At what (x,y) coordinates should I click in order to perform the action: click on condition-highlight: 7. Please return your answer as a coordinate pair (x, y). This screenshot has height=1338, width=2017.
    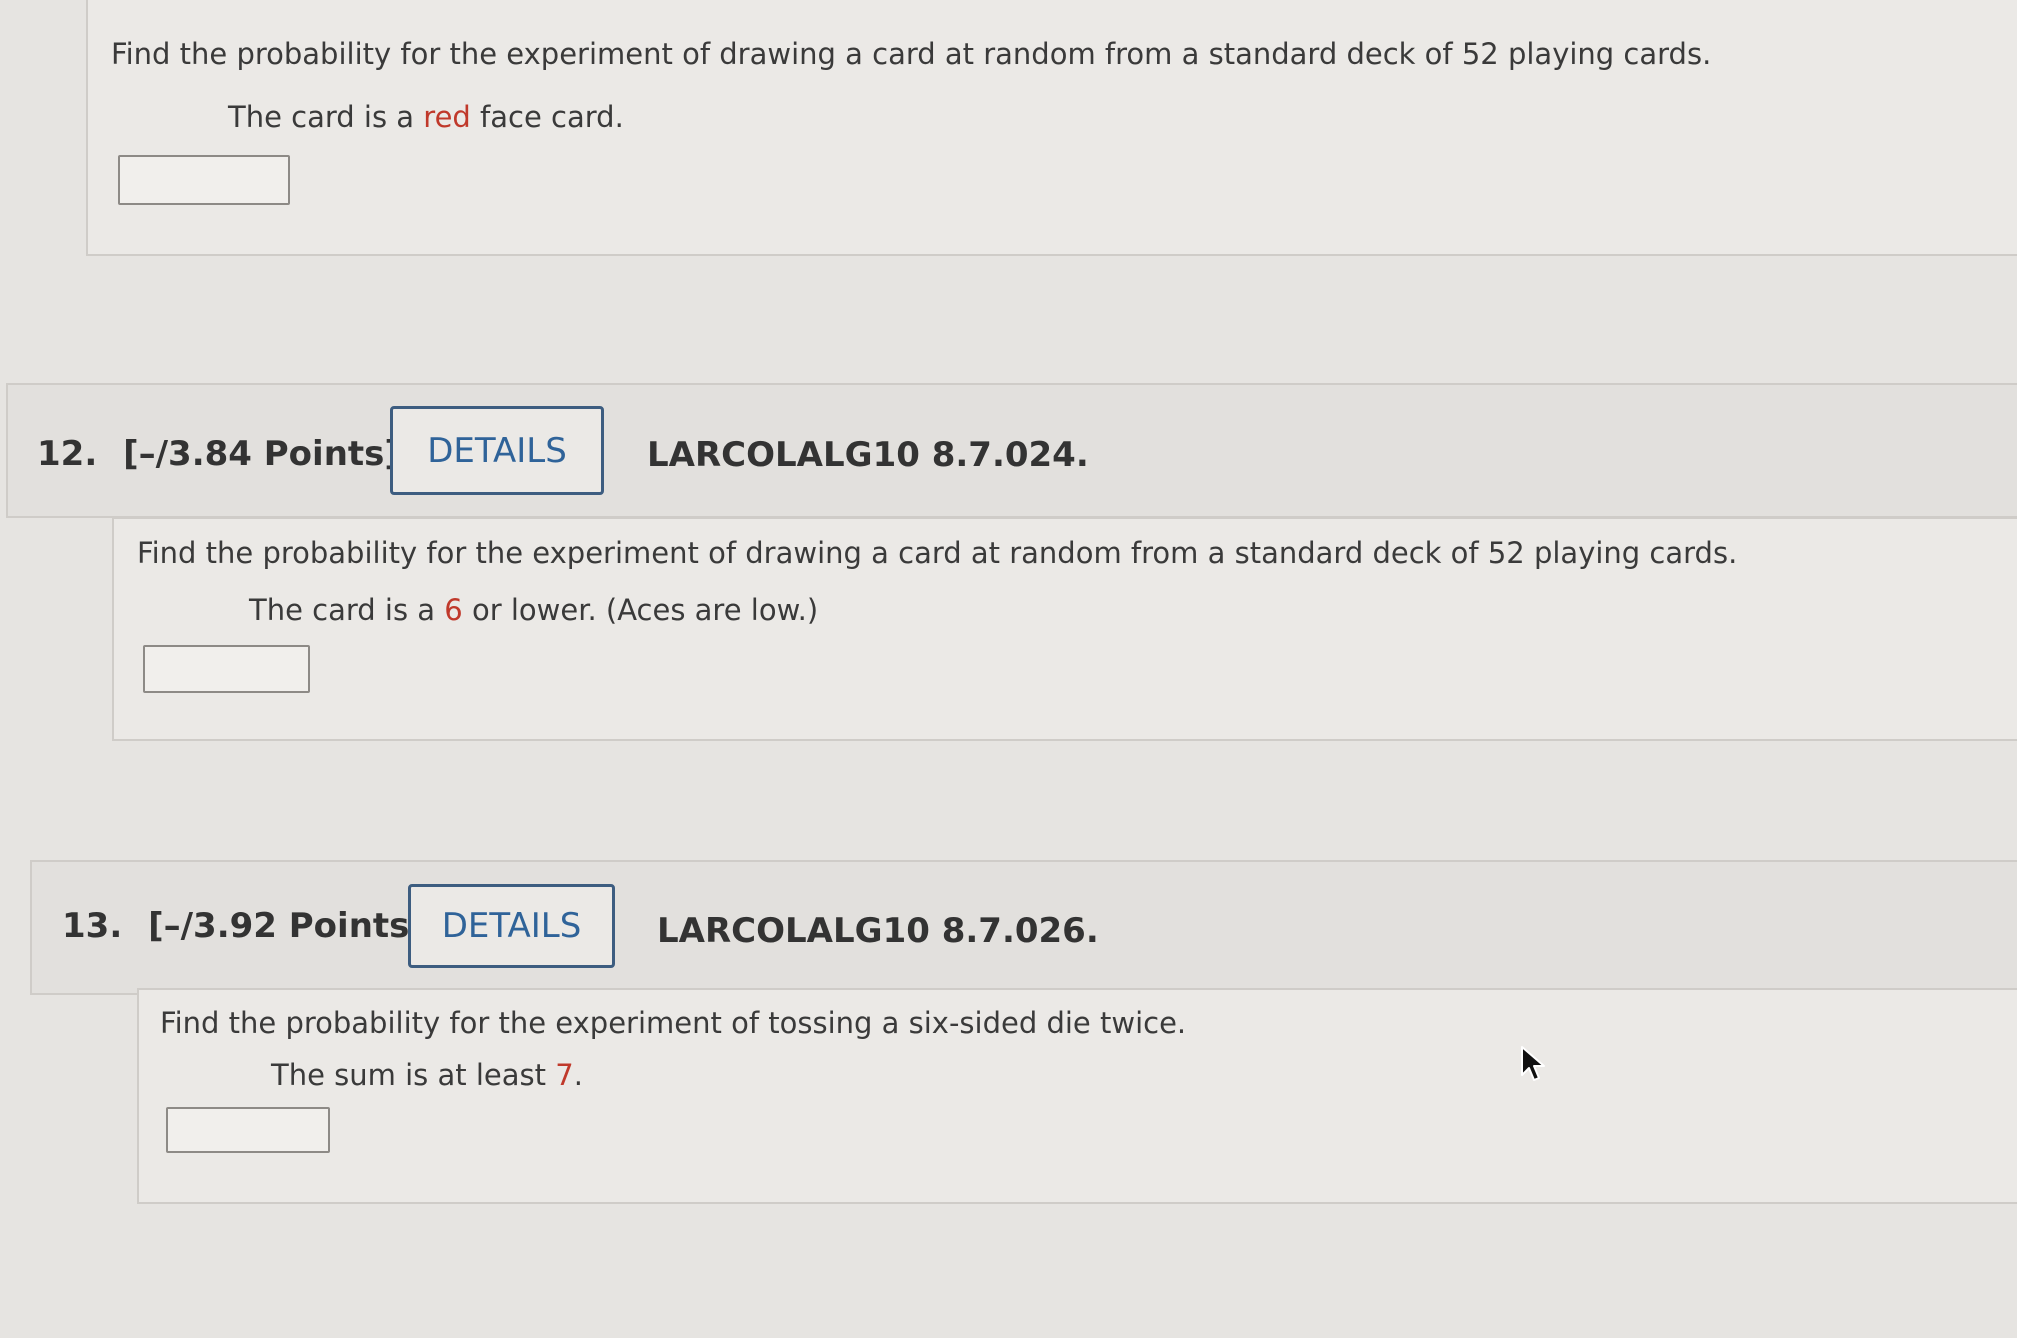
    Looking at the image, I should click on (564, 1075).